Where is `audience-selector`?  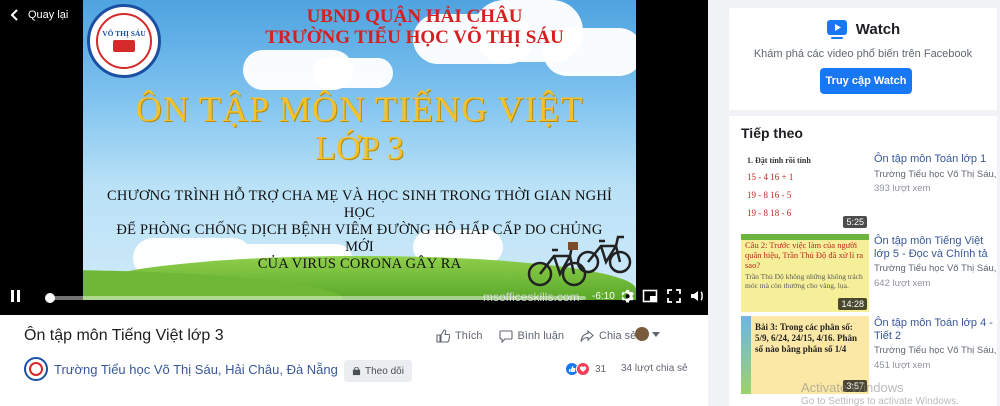 audience-selector is located at coordinates (647, 334).